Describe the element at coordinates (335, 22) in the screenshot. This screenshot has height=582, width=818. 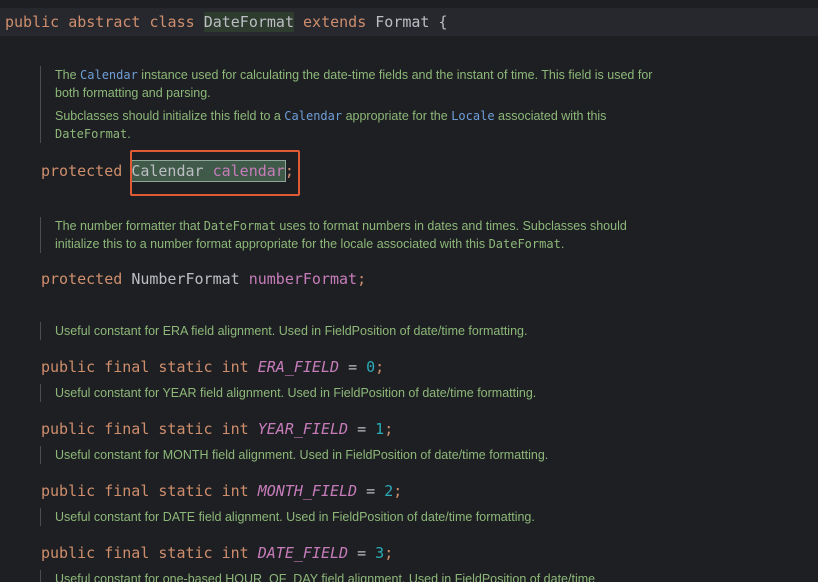
I see `keyword-extends: extends` at that location.